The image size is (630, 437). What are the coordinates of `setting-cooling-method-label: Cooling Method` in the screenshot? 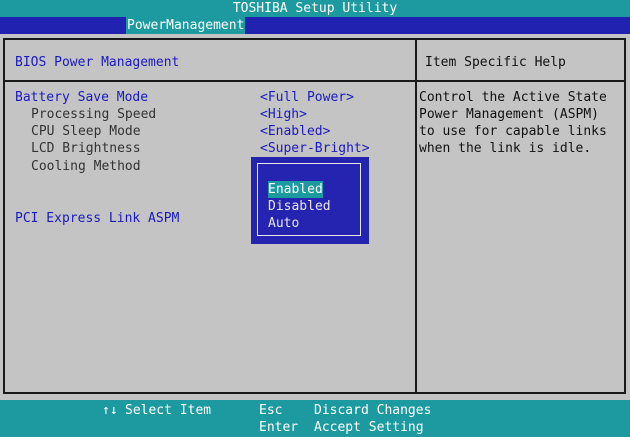 It's located at (86, 166).